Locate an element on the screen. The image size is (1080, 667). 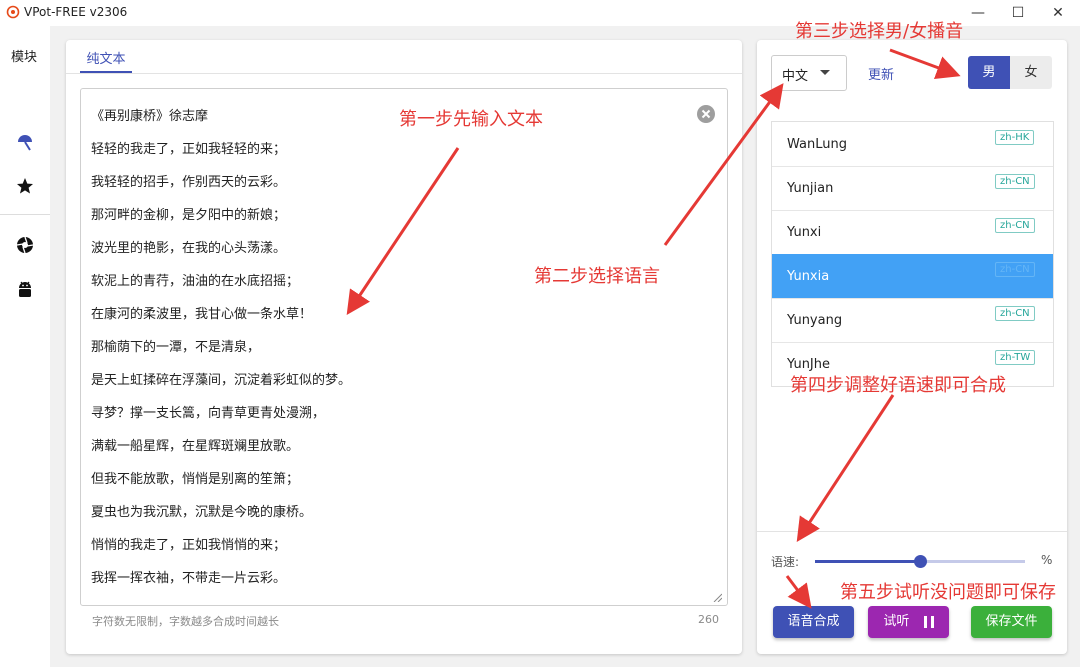
language-select: 中文 is located at coordinates (809, 73).